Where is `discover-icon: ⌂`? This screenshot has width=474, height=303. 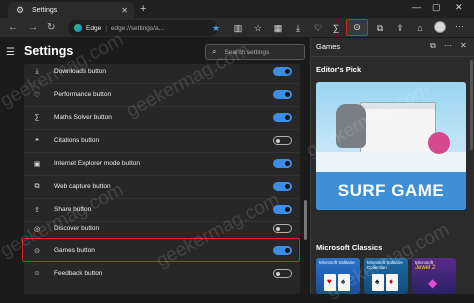
discover-icon: ⌂ is located at coordinates (420, 28).